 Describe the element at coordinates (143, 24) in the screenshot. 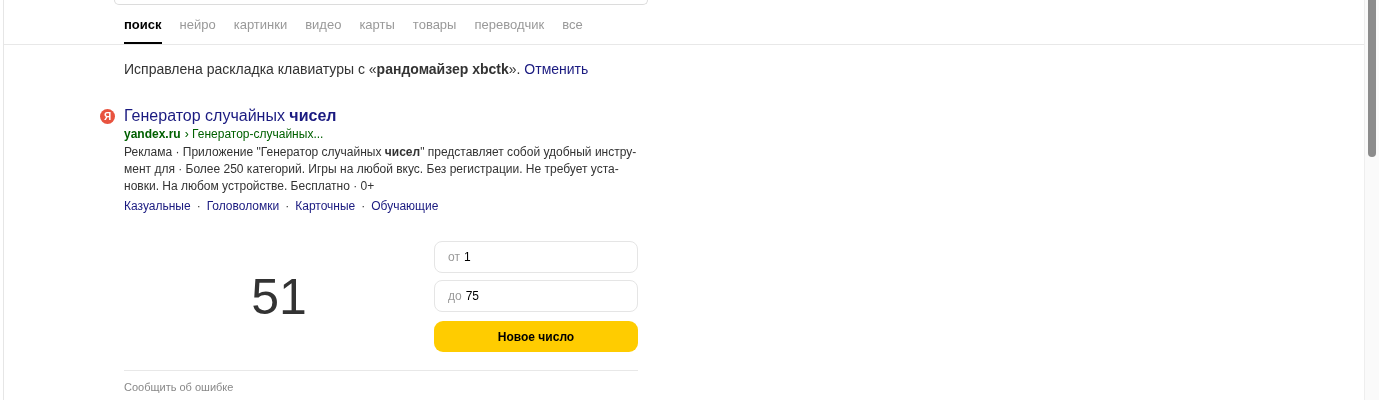

I see `tab: поиск` at that location.